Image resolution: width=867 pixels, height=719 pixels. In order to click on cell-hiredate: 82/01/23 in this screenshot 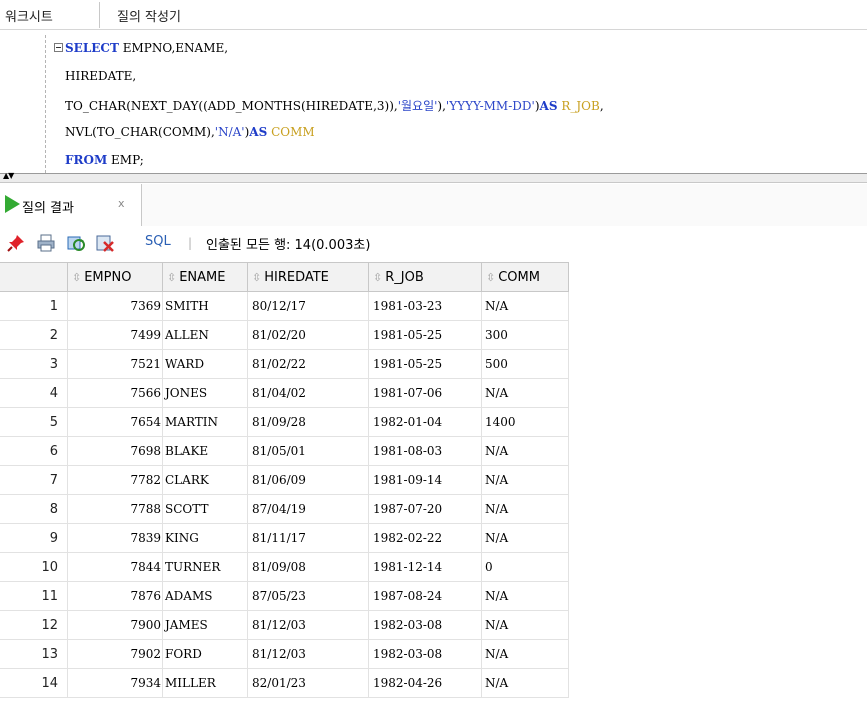, I will do `click(308, 683)`.